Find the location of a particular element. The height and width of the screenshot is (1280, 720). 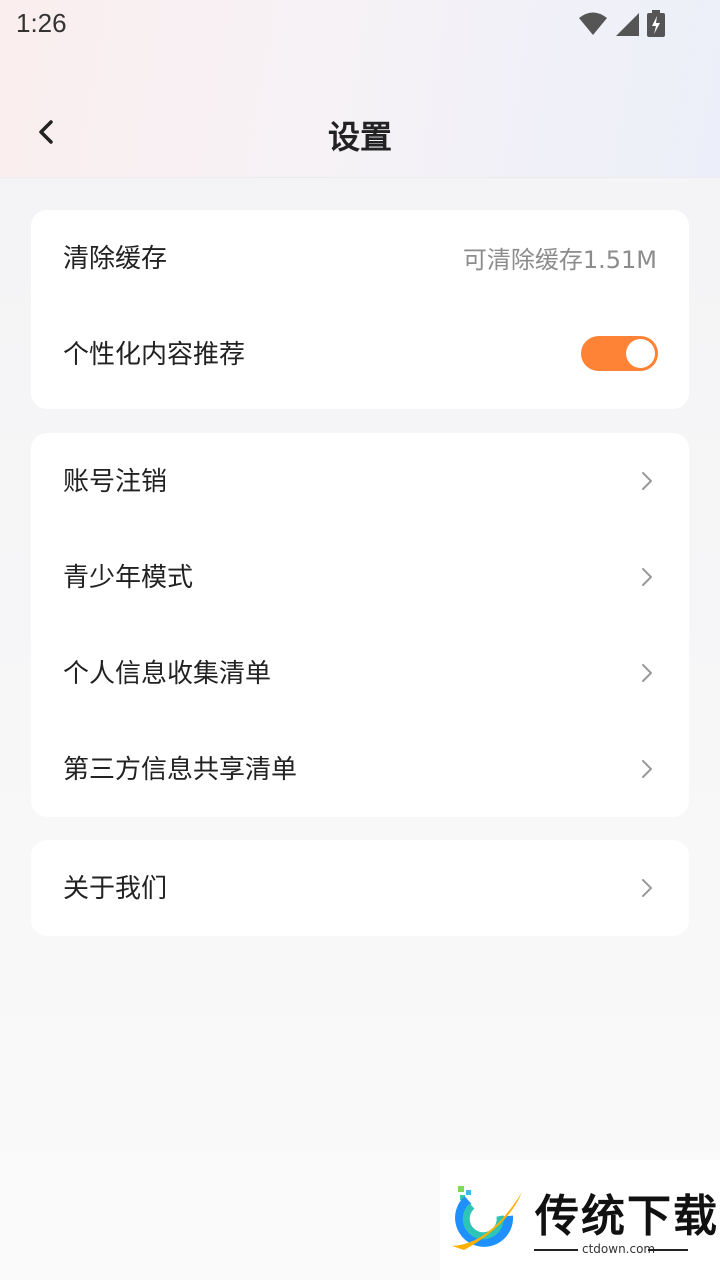

cache-size-value: 可清除缓存1.51M is located at coordinates (559, 260).